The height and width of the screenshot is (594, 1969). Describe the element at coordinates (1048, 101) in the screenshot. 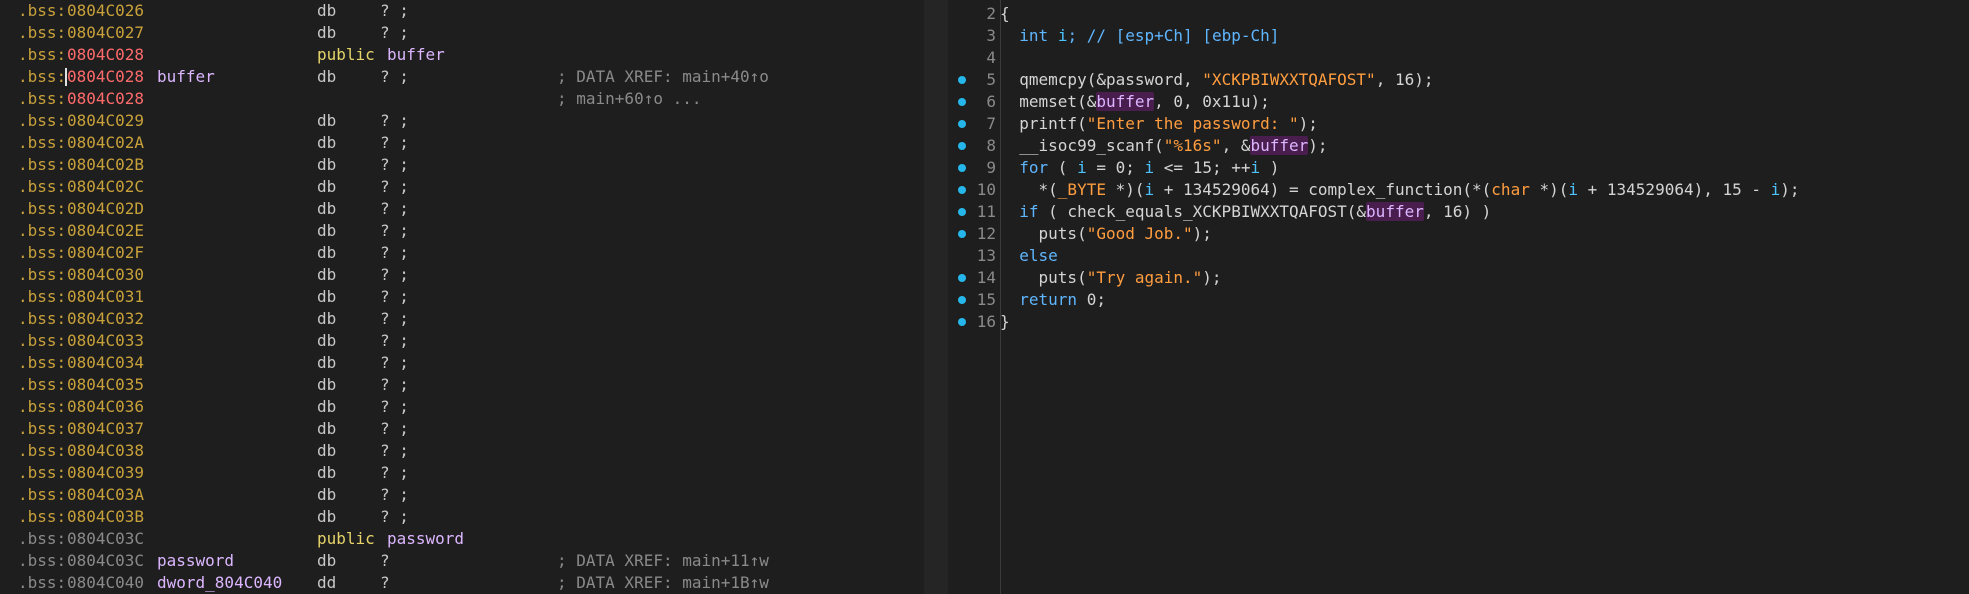

I see `code-token: memset(&` at that location.